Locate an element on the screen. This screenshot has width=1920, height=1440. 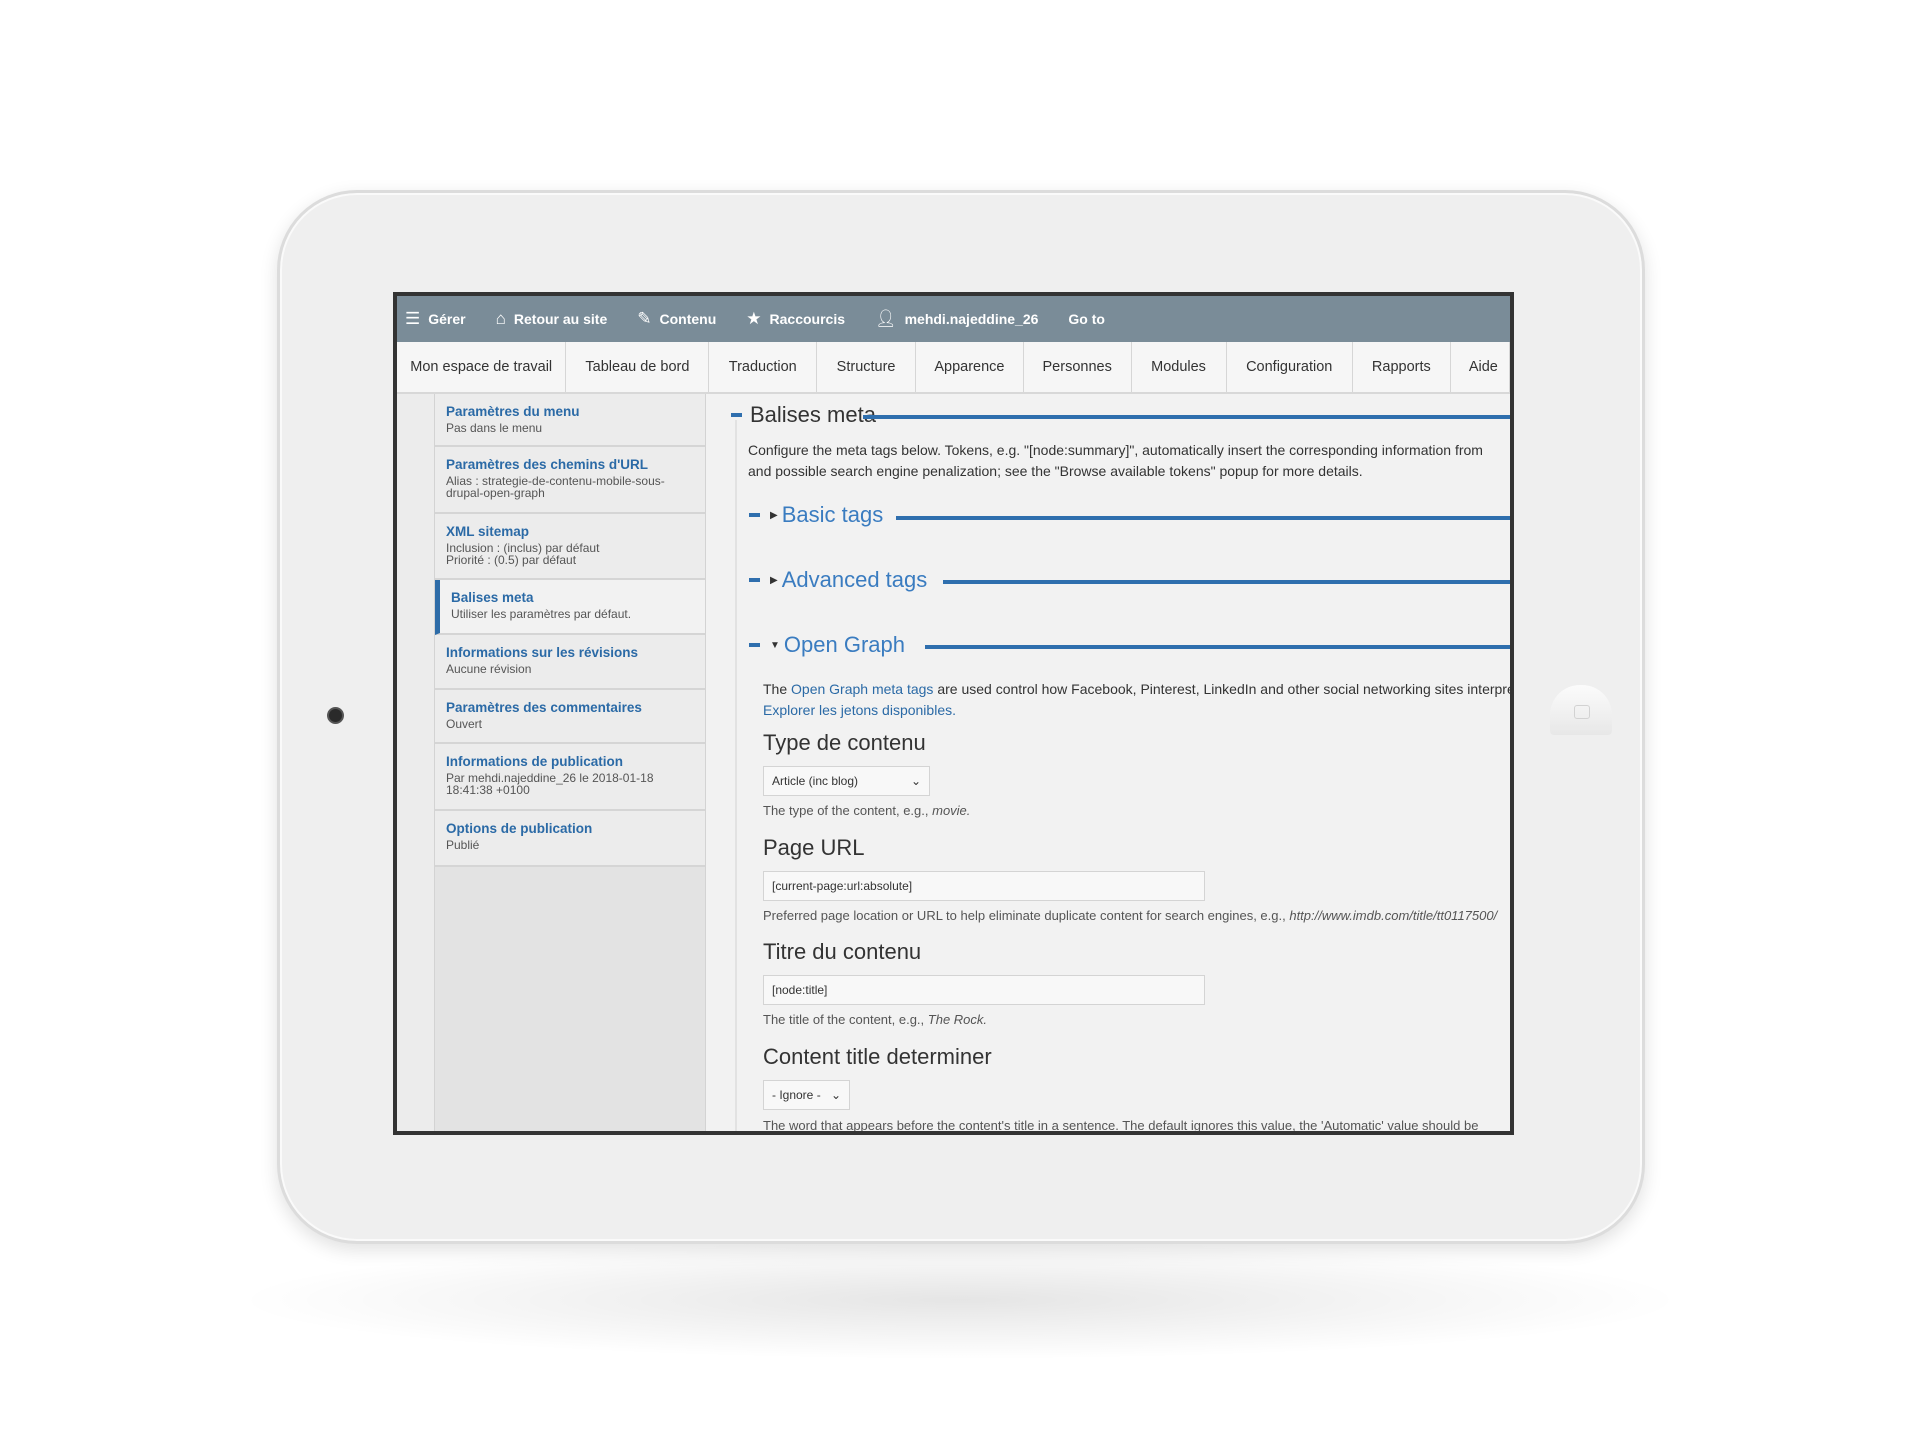
home-icon: ⌂ is located at coordinates (500, 318).